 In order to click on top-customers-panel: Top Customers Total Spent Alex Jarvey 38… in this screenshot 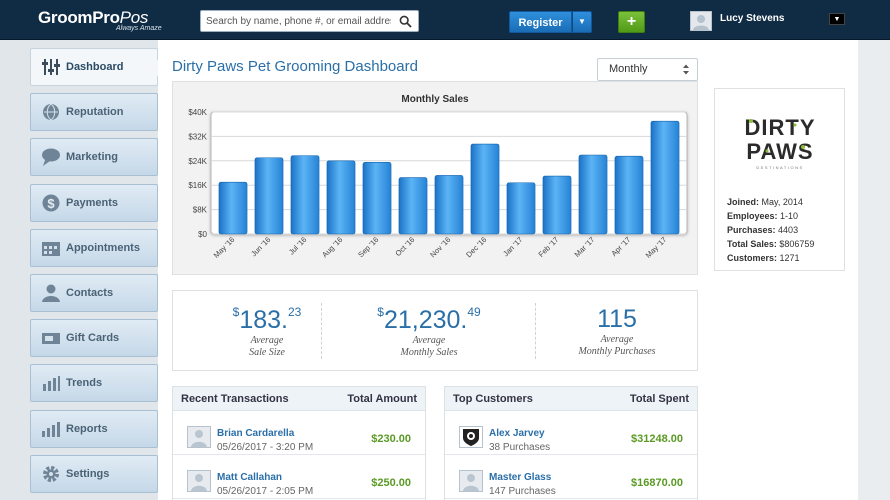, I will do `click(571, 443)`.